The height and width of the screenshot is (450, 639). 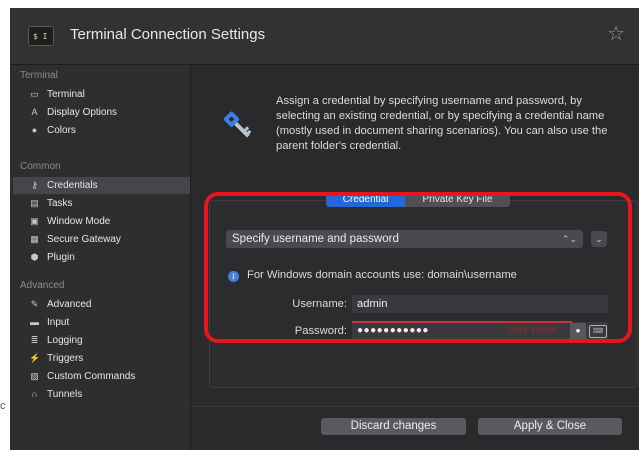 What do you see at coordinates (34, 203) in the screenshot?
I see `tasks-icon: ▤` at bounding box center [34, 203].